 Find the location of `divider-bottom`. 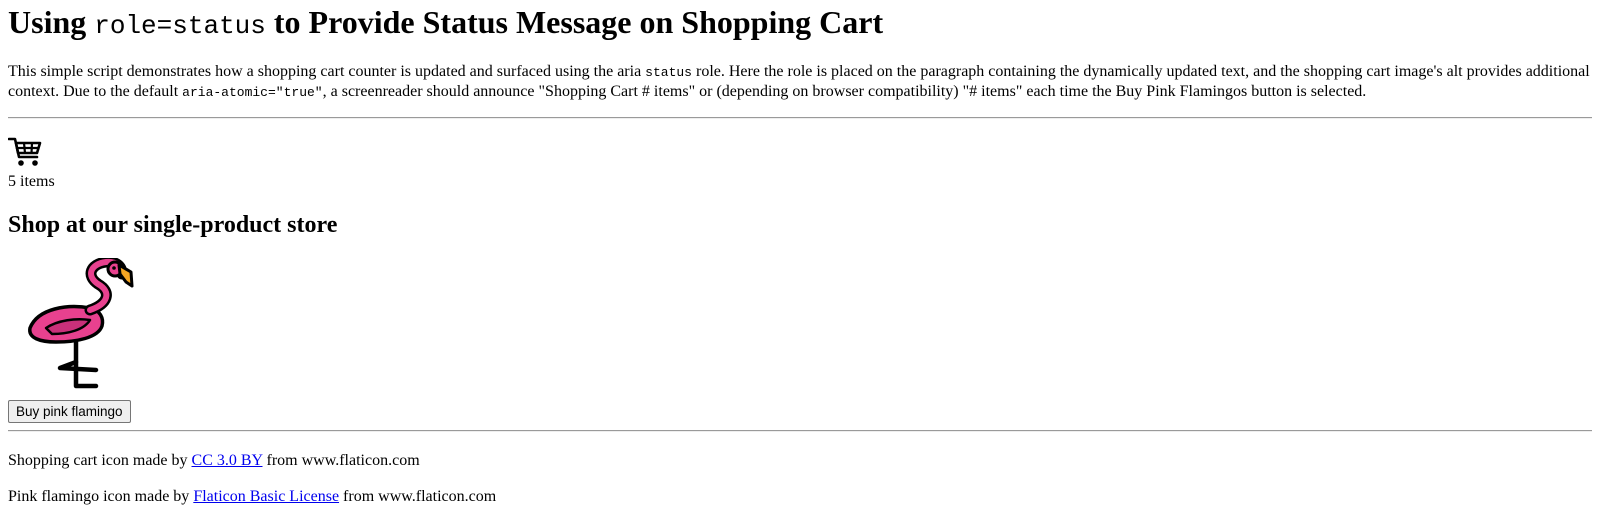

divider-bottom is located at coordinates (800, 431).